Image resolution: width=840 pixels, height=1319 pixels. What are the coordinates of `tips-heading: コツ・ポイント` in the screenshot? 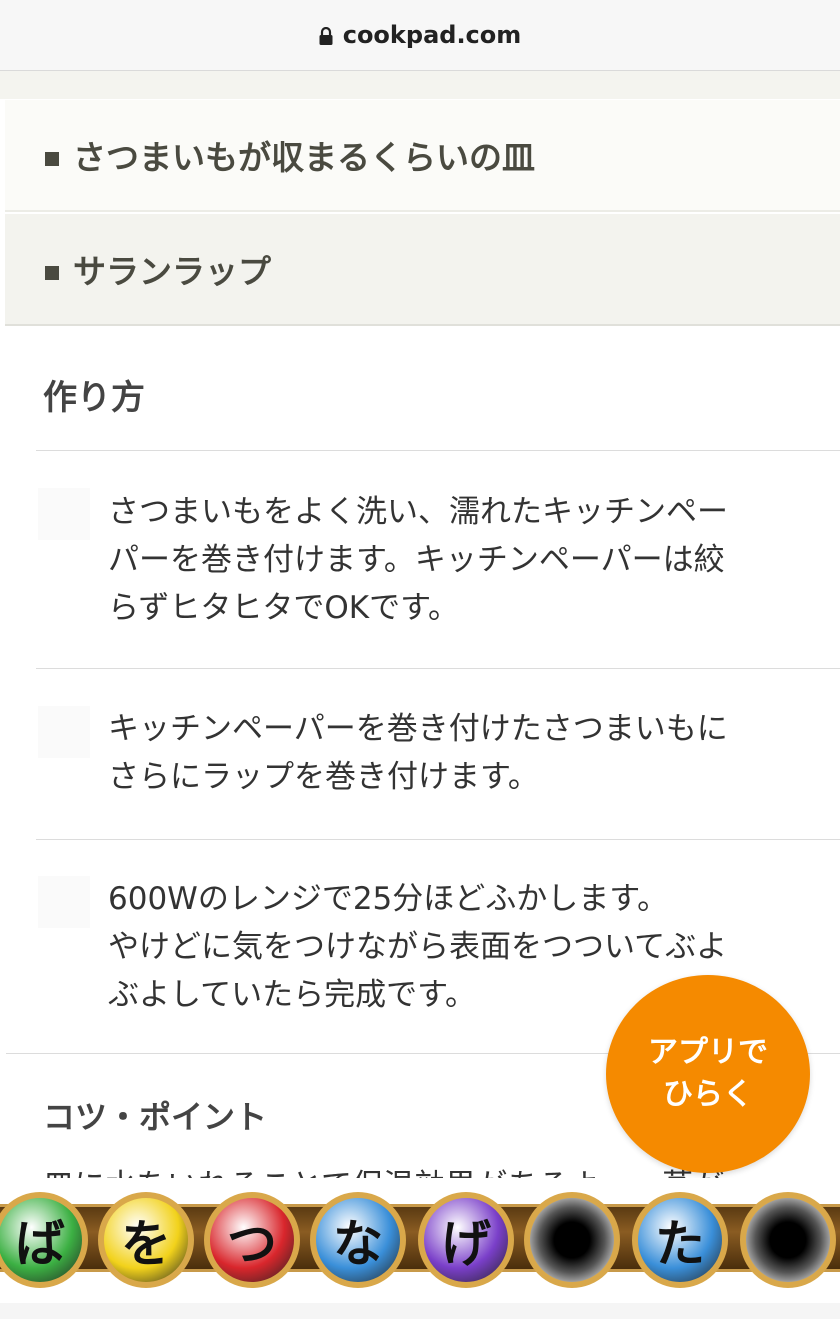 It's located at (155, 1117).